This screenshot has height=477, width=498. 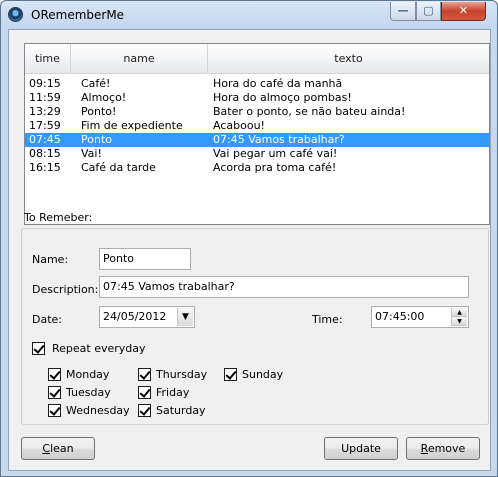 What do you see at coordinates (459, 321) in the screenshot?
I see `spin-down-icon: ▼` at bounding box center [459, 321].